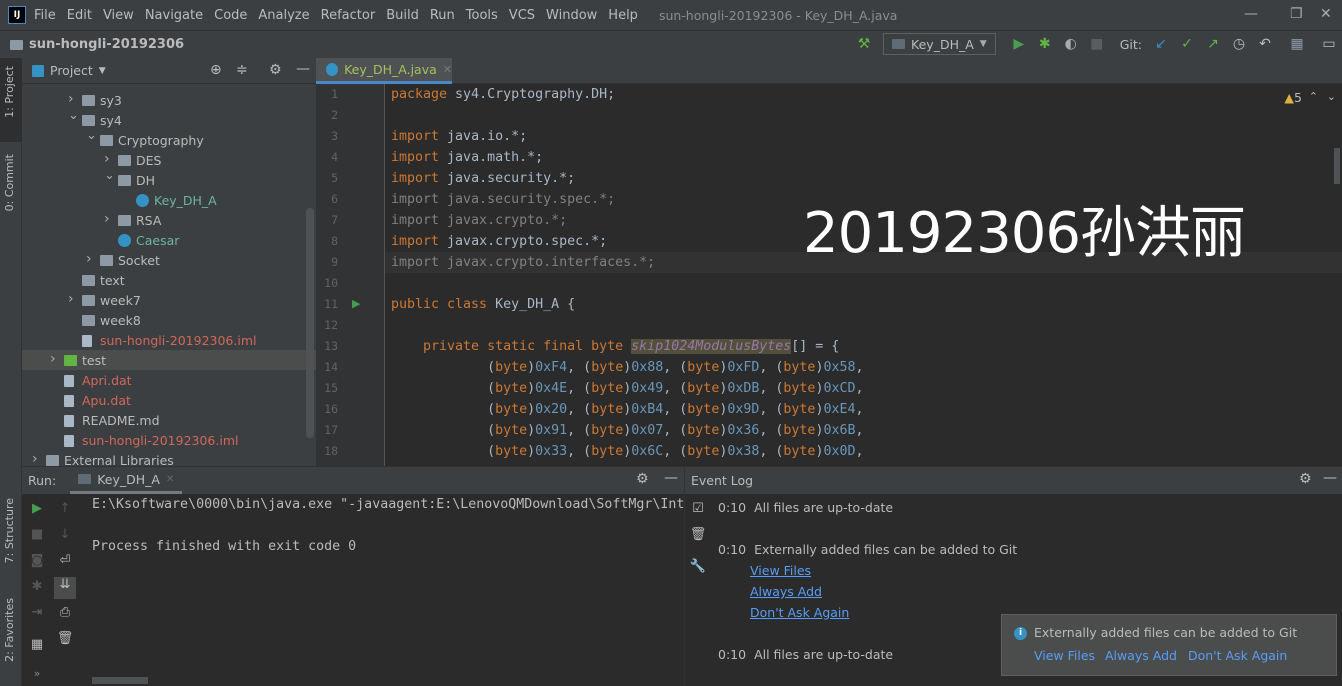  Describe the element at coordinates (1064, 655) in the screenshot. I see `view-files-link: View Files` at that location.